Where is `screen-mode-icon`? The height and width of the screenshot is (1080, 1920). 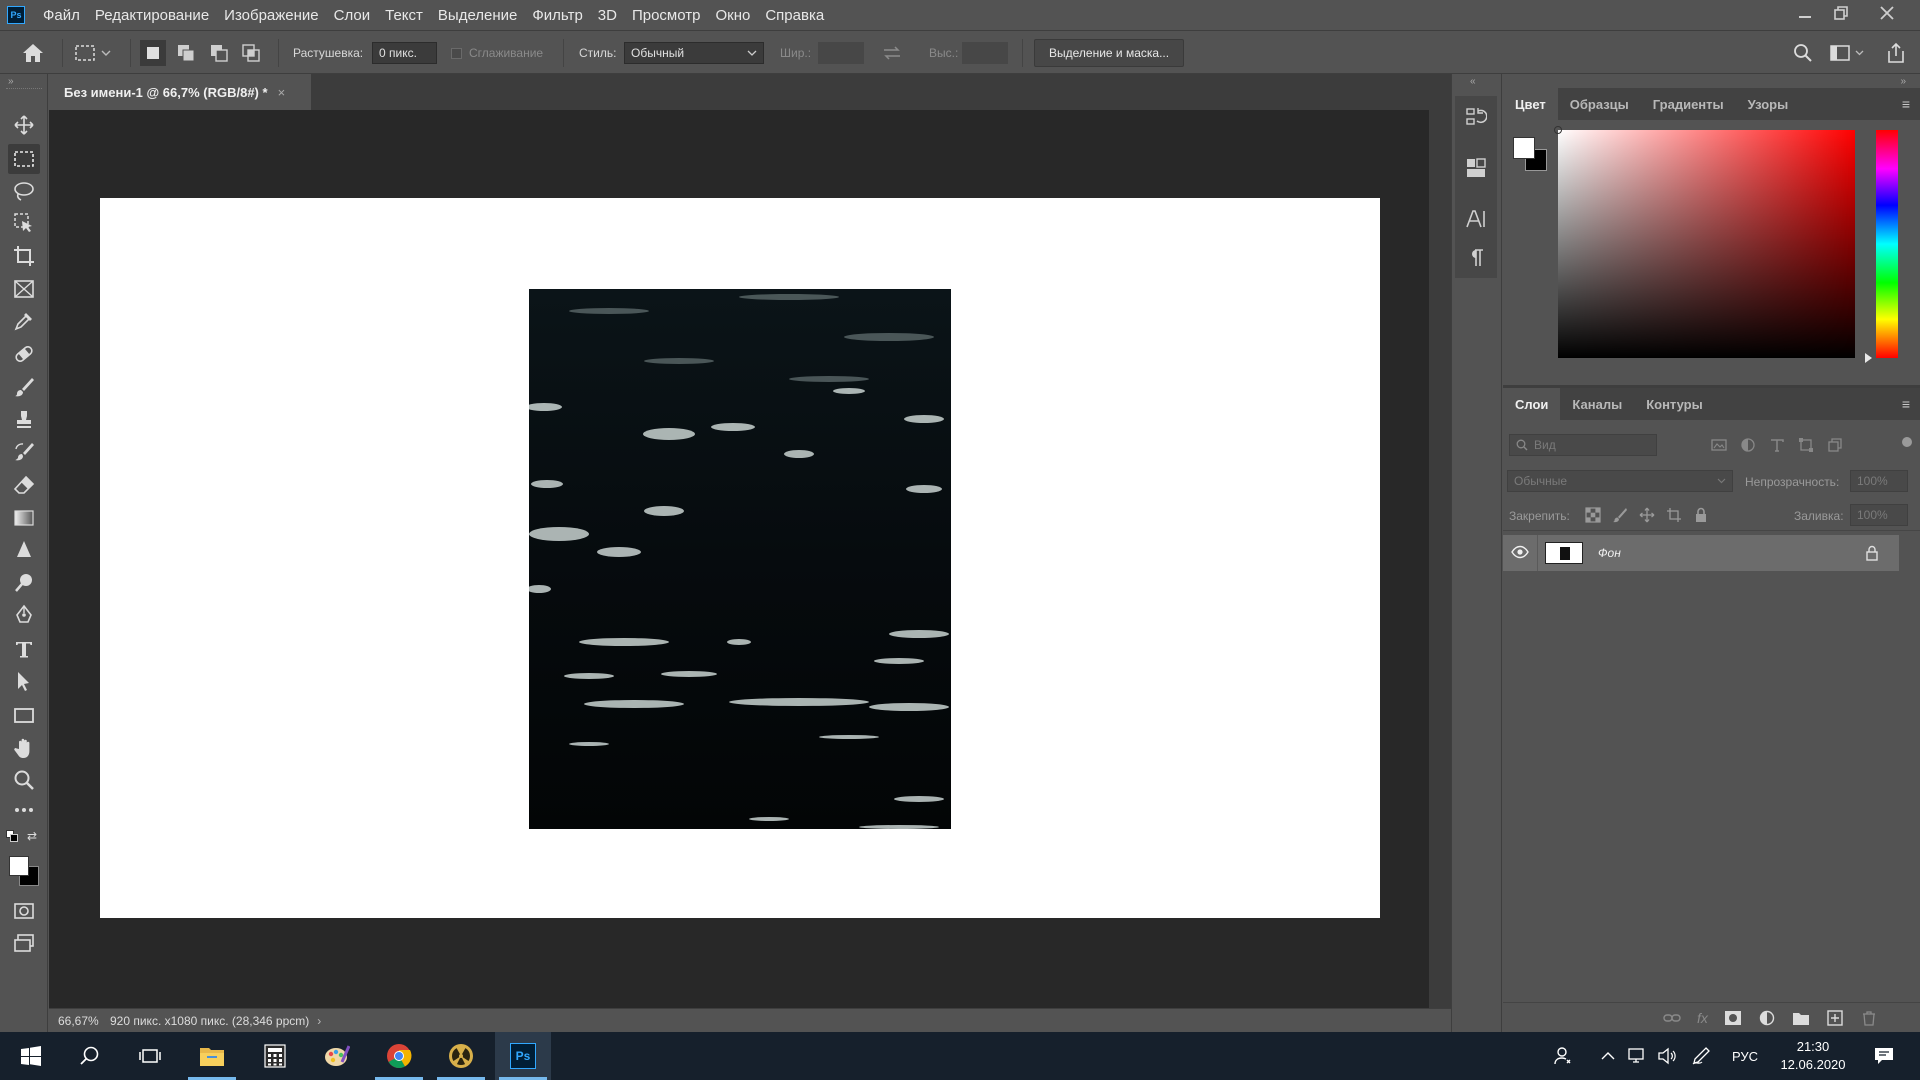 screen-mode-icon is located at coordinates (24, 943).